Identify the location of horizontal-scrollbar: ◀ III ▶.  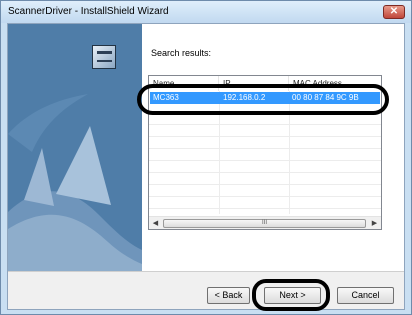
(265, 222).